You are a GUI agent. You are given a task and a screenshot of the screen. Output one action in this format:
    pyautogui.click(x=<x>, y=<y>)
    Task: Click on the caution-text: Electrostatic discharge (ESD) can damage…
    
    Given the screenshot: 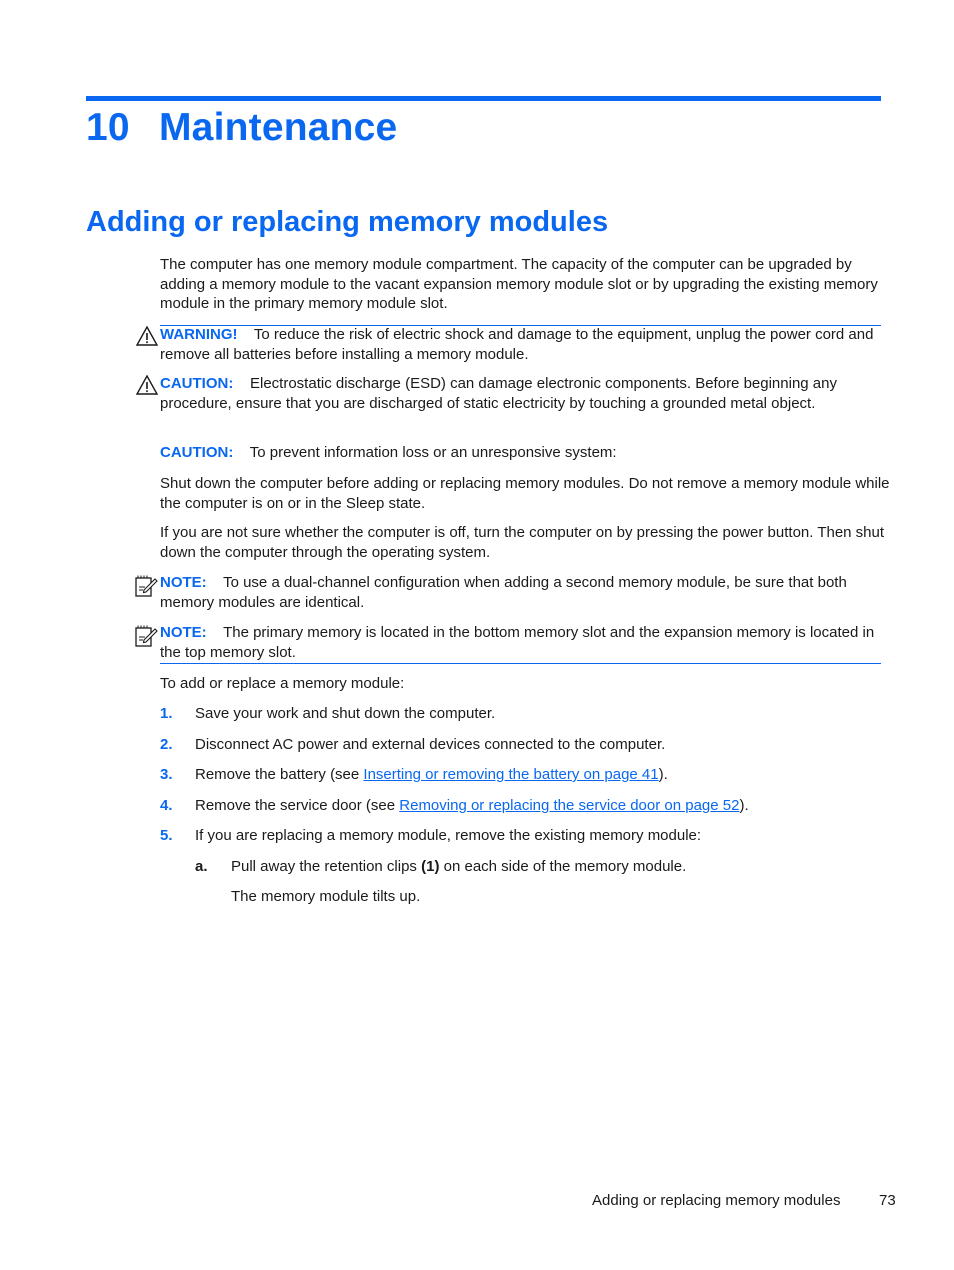 What is the action you would take?
    pyautogui.click(x=498, y=393)
    